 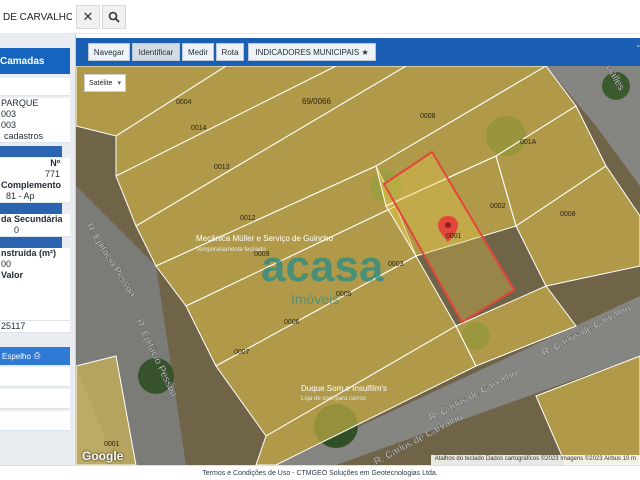 What do you see at coordinates (528, 142) in the screenshot?
I see `parcel-label: 001A` at bounding box center [528, 142].